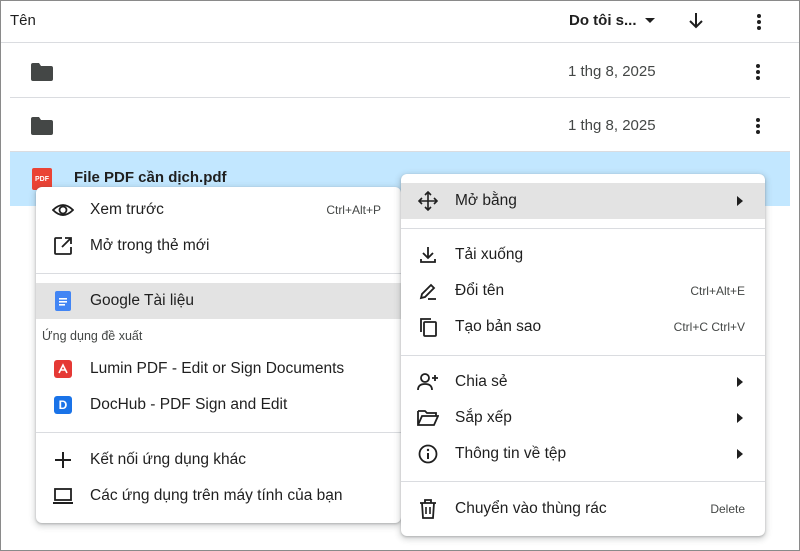 The width and height of the screenshot is (800, 551). Describe the element at coordinates (63, 405) in the screenshot. I see `dochub-icon: D` at that location.